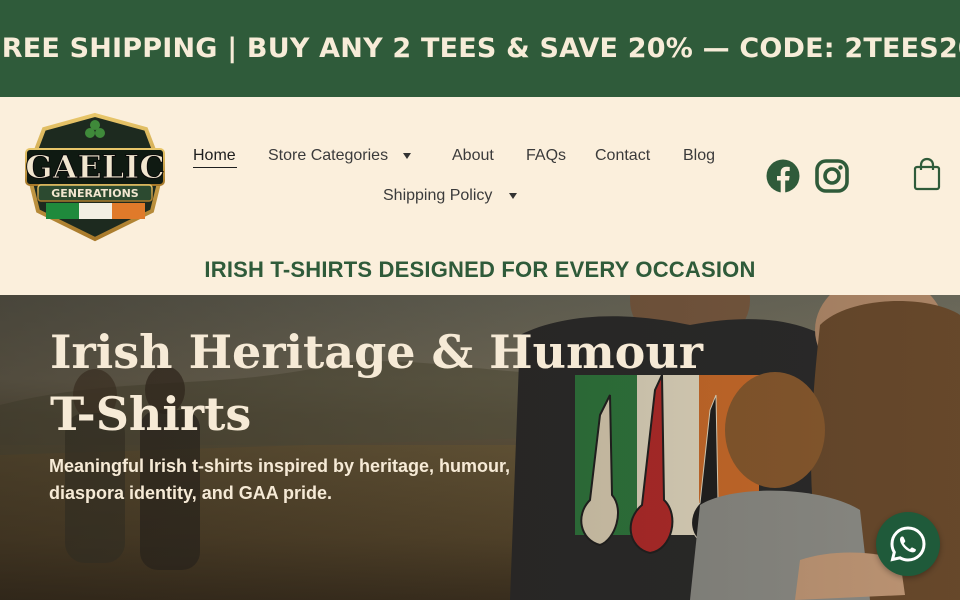 The width and height of the screenshot is (960, 600). What do you see at coordinates (215, 167) in the screenshot?
I see `nav-home-underline` at bounding box center [215, 167].